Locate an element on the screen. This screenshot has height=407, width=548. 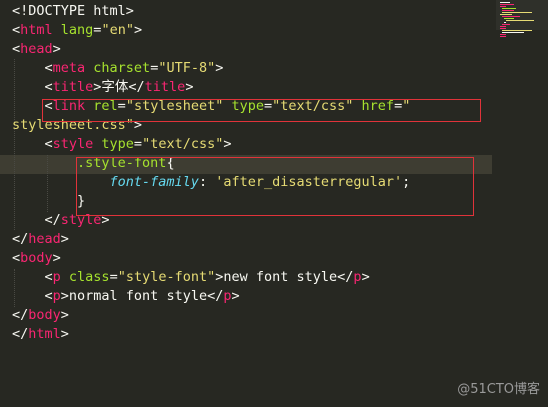
minimap is located at coordinates (522, 203).